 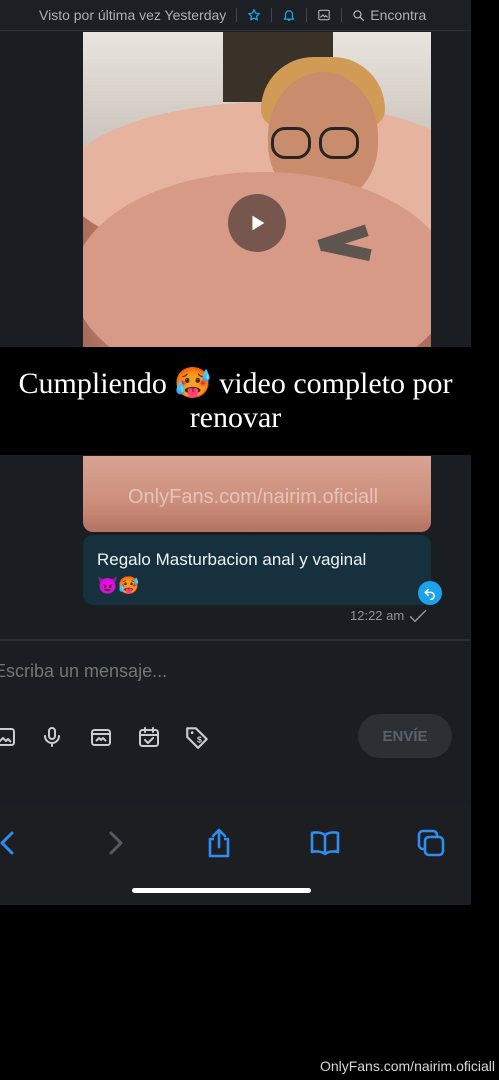 I want to click on caption-line-2: renovar, so click(x=235, y=417).